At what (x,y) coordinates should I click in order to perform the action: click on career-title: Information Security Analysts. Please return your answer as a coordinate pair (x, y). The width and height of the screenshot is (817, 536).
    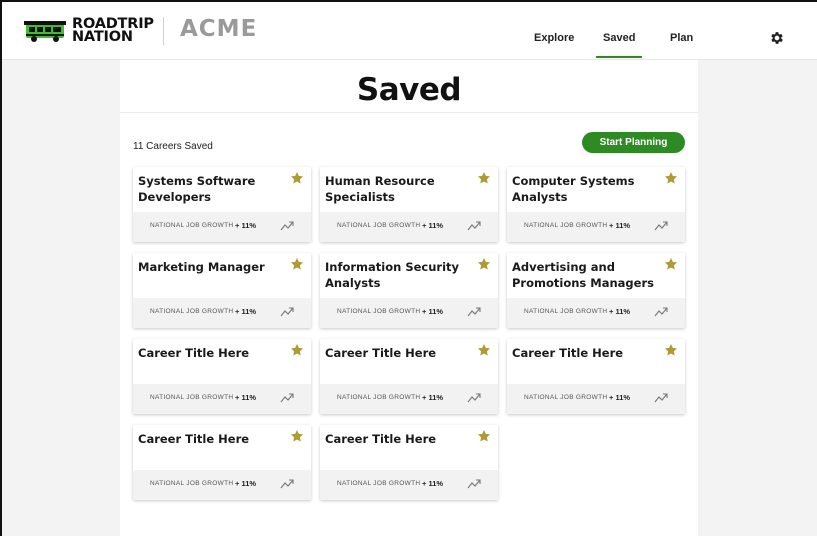
    Looking at the image, I should click on (400, 275).